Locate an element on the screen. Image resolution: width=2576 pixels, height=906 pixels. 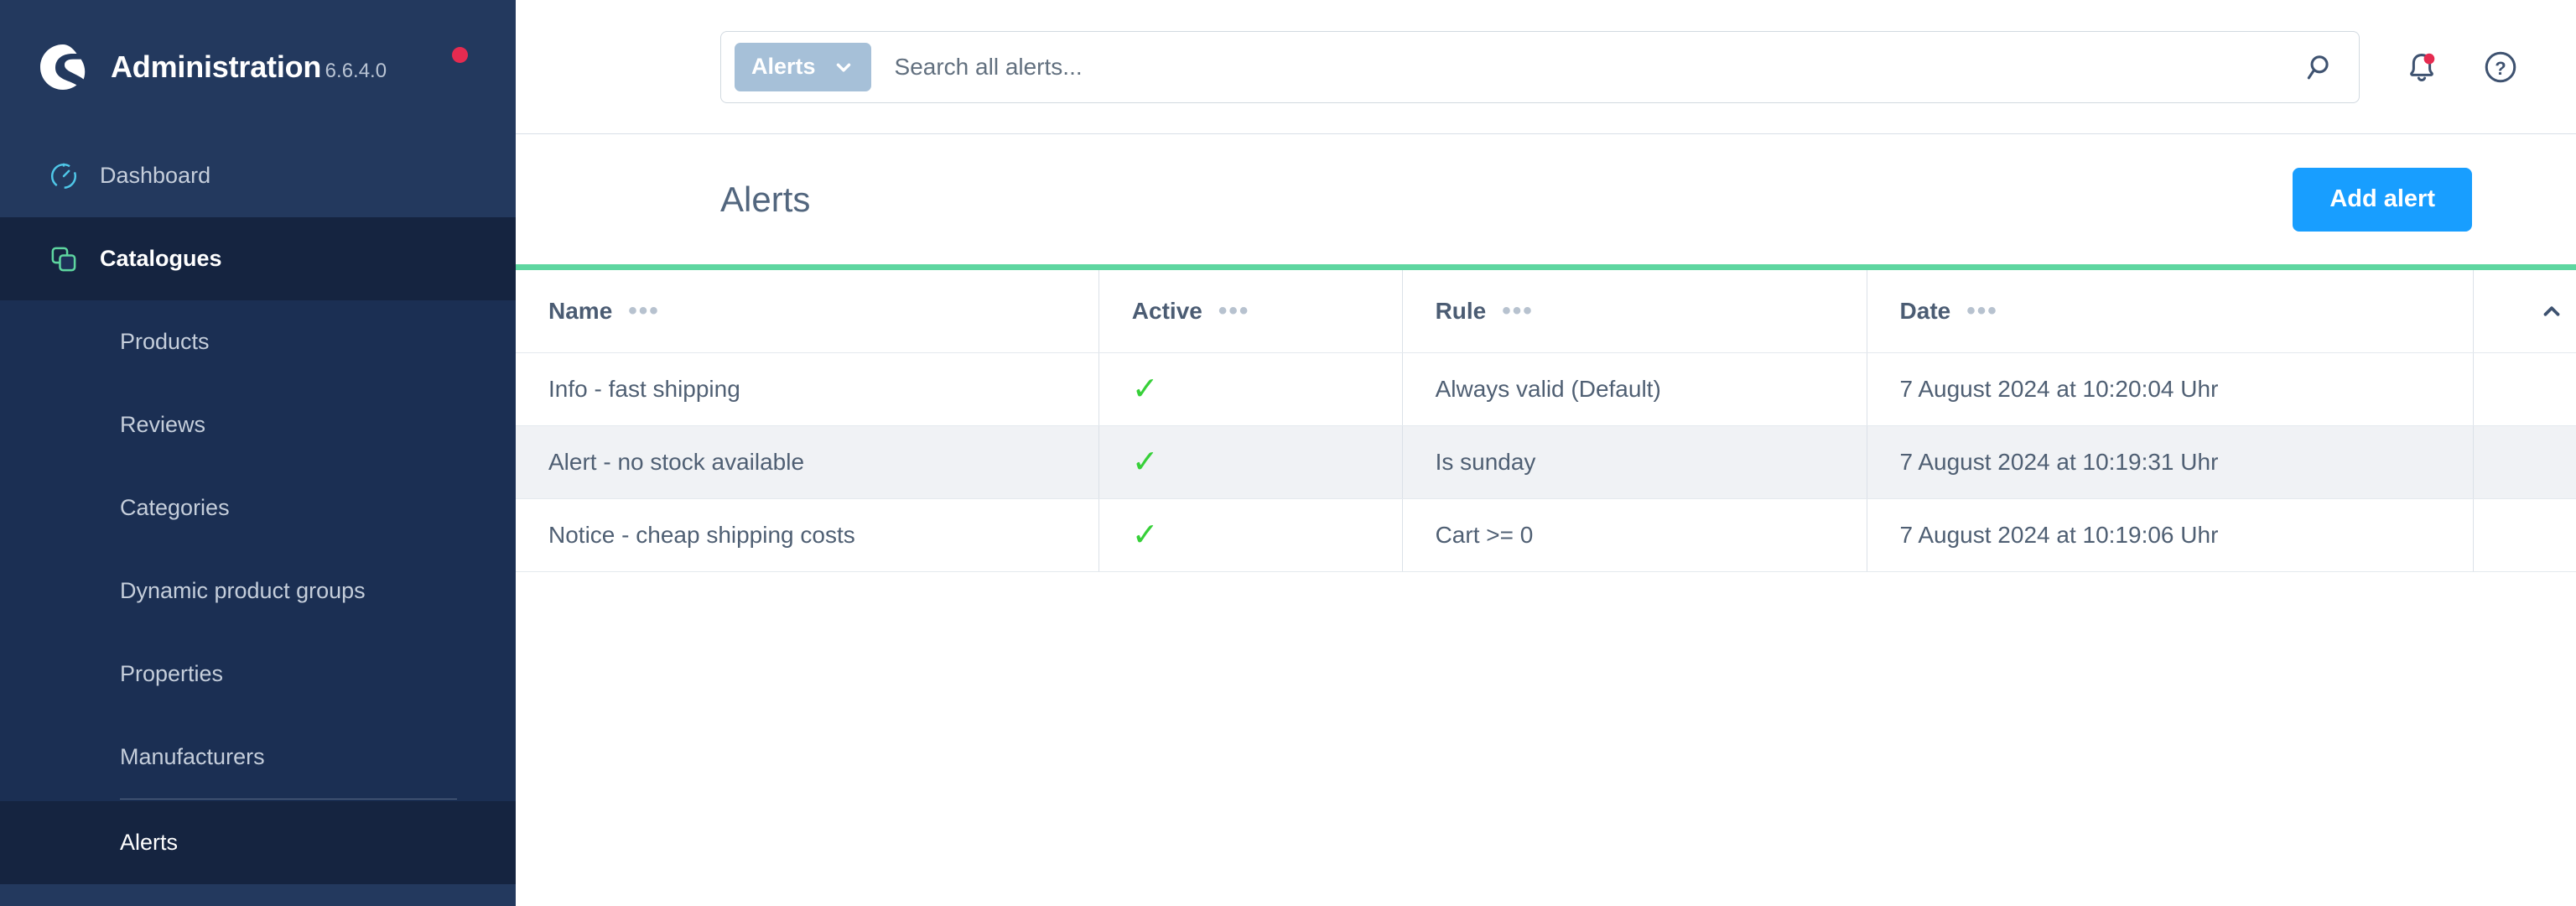
sidebar-item-dashboard: Dashboard is located at coordinates (258, 176).